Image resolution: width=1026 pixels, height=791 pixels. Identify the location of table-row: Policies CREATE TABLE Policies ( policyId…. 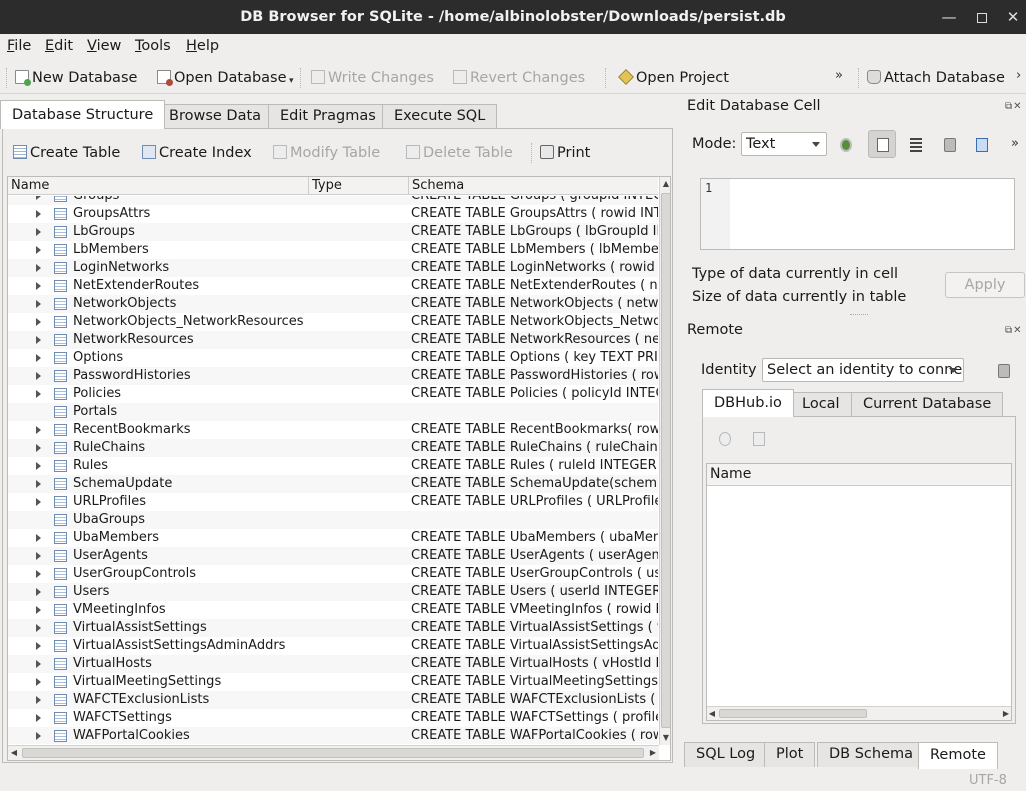
(333, 394).